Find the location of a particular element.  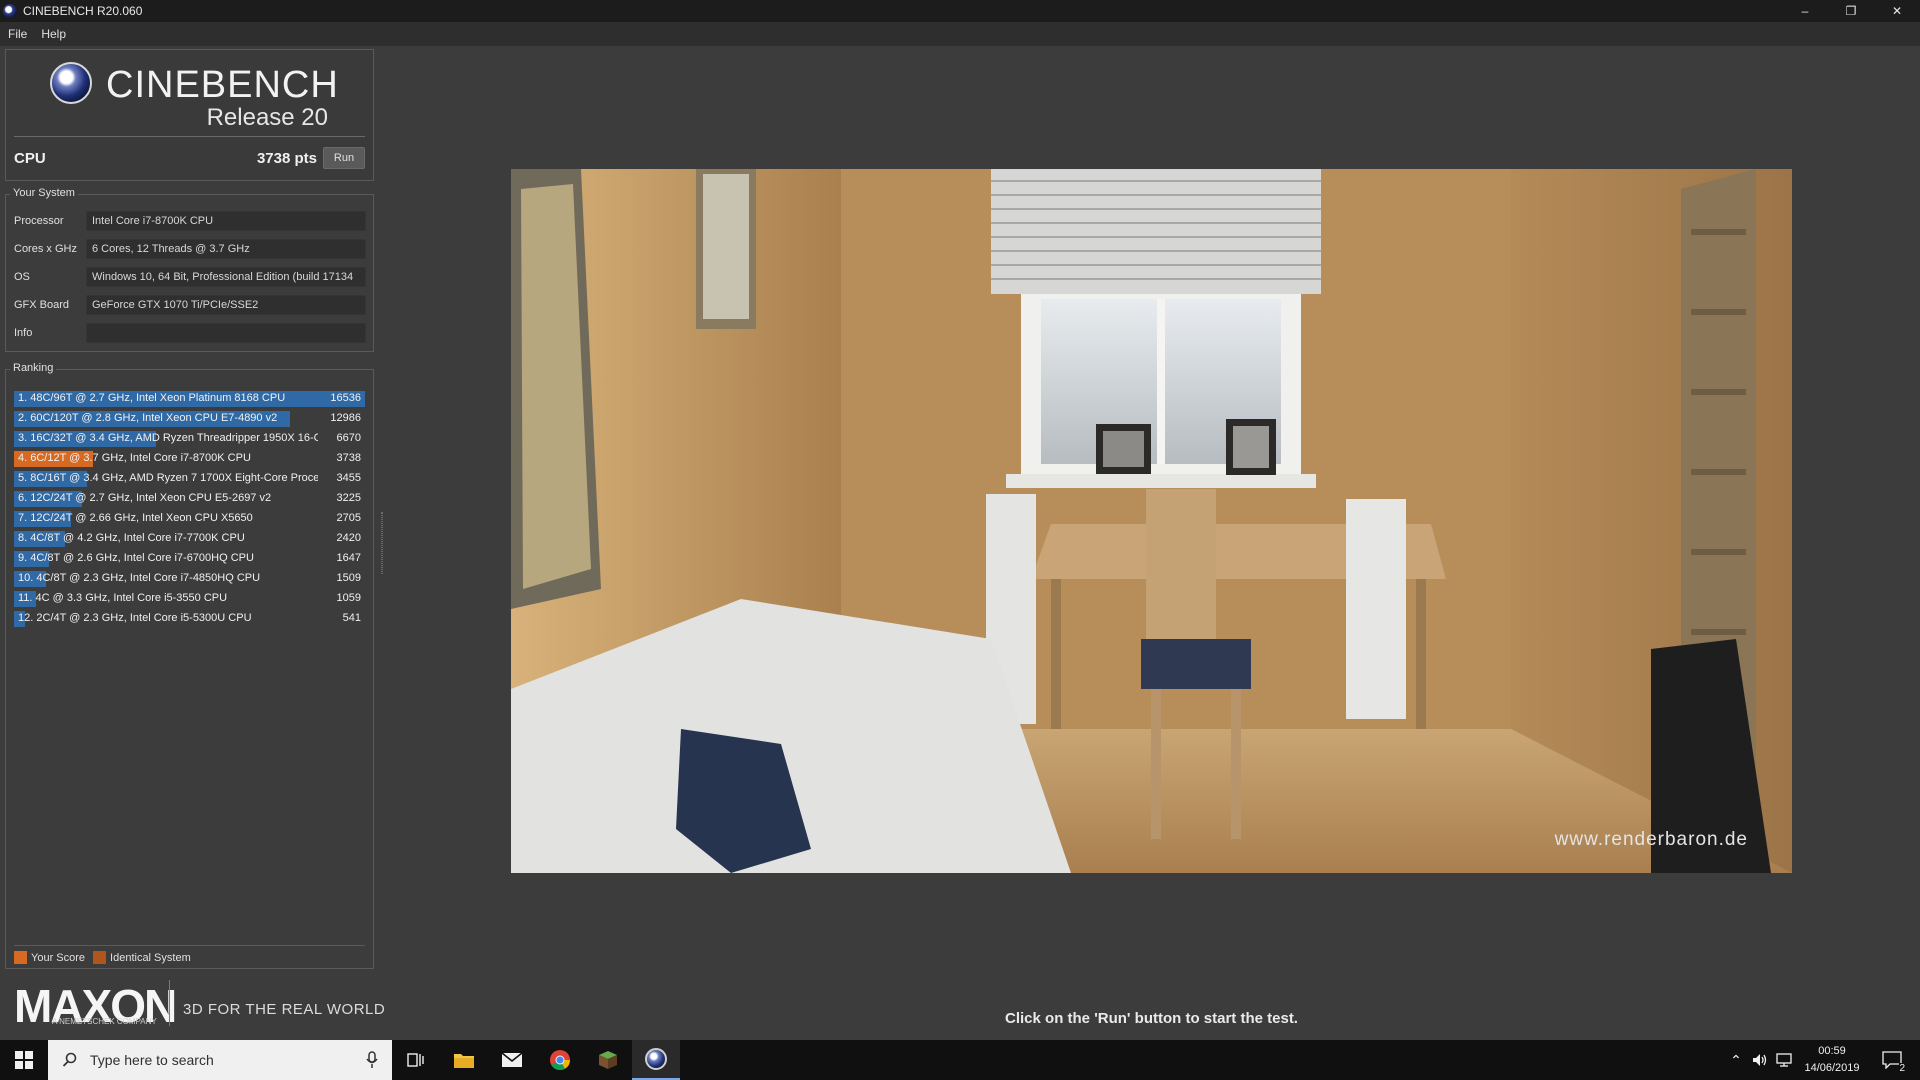

system-key: Cores x GHz is located at coordinates (45, 249).